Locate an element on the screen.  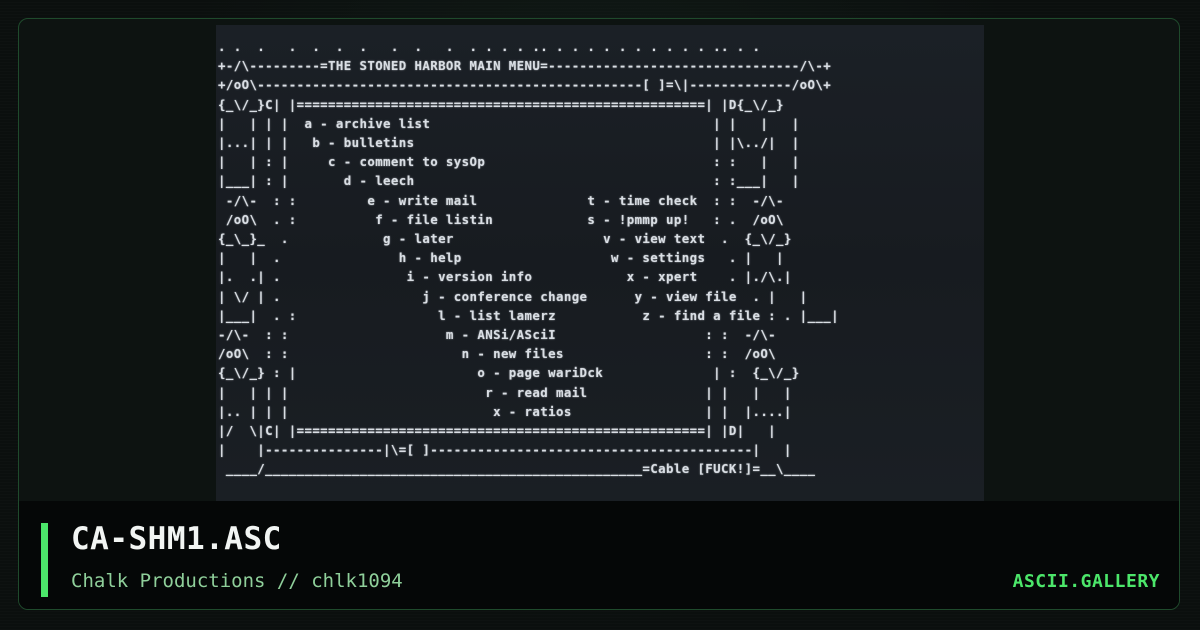
accent-bar is located at coordinates (44, 560).